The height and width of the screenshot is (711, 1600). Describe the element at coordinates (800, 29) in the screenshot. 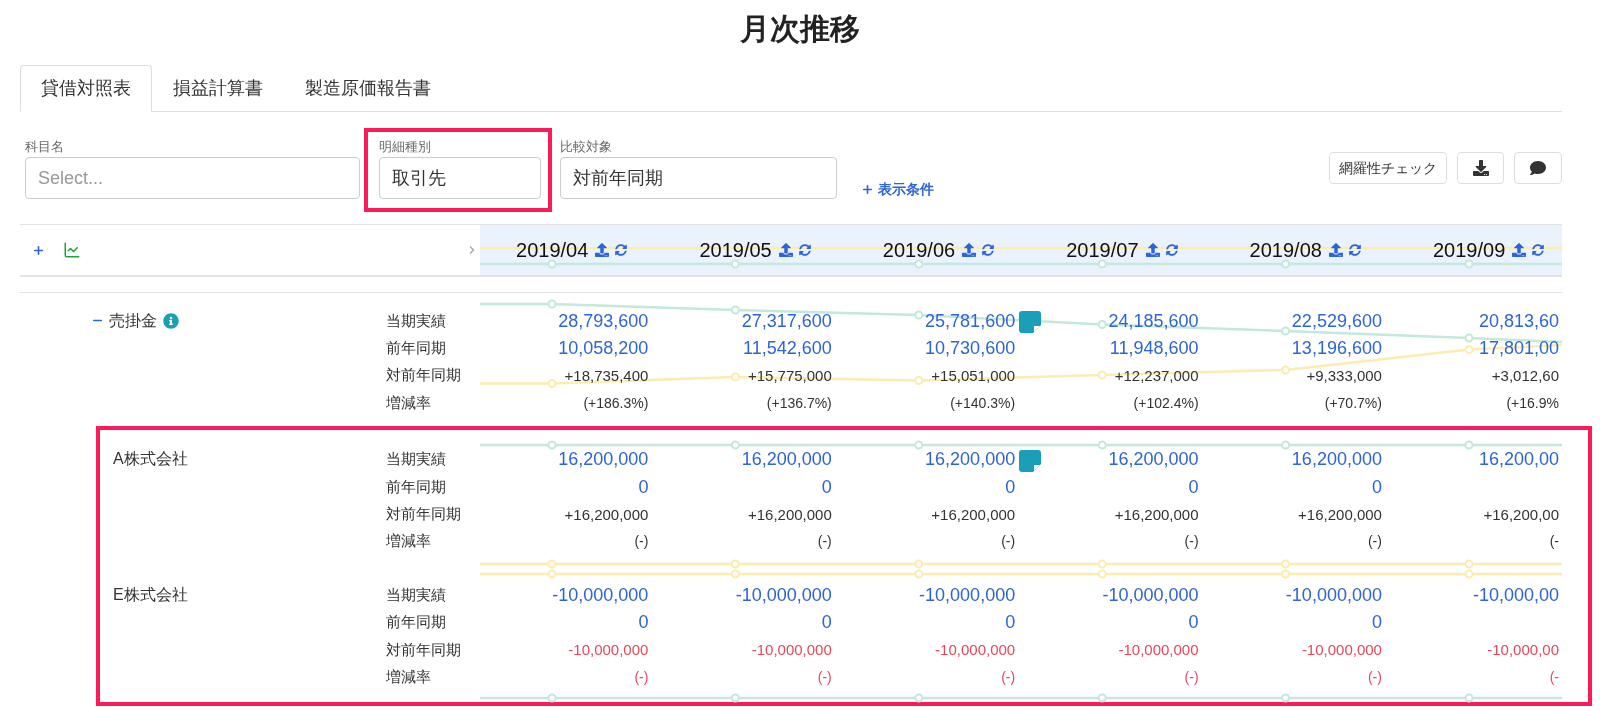

I see `page-title: 月次推移` at that location.